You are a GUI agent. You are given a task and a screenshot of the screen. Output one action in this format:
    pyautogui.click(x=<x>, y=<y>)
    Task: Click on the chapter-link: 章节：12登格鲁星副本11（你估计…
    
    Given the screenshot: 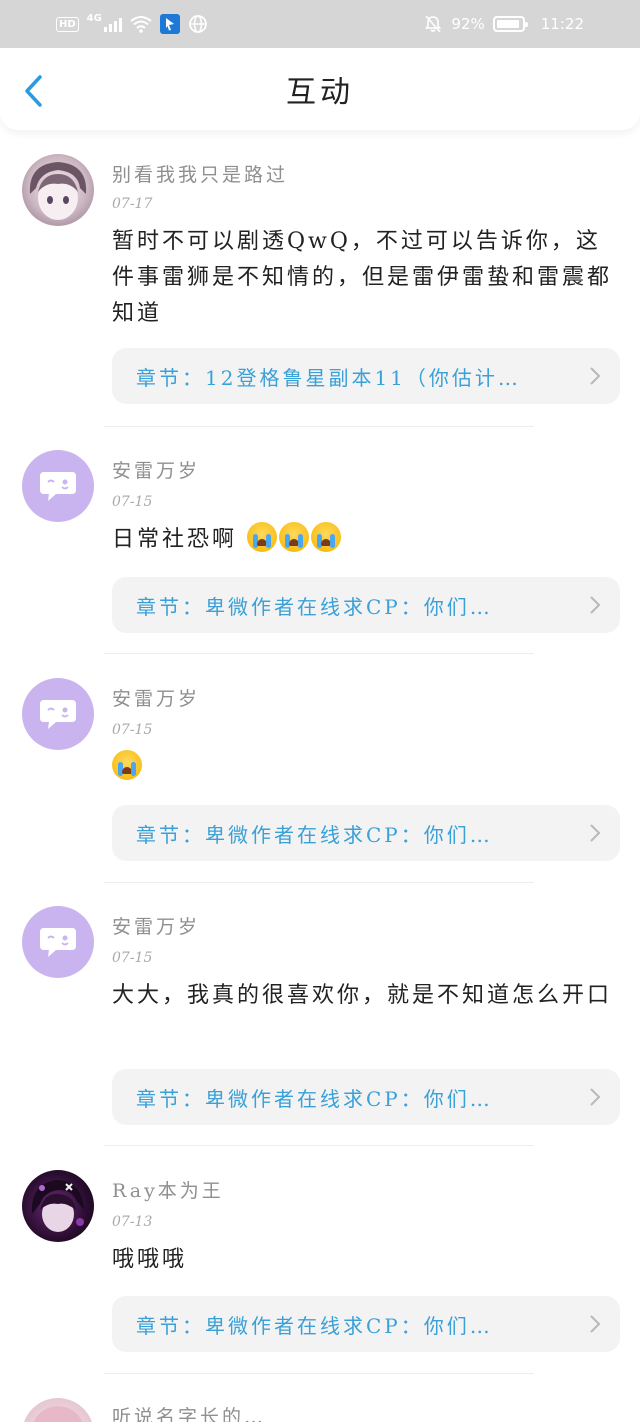 What is the action you would take?
    pyautogui.click(x=366, y=376)
    